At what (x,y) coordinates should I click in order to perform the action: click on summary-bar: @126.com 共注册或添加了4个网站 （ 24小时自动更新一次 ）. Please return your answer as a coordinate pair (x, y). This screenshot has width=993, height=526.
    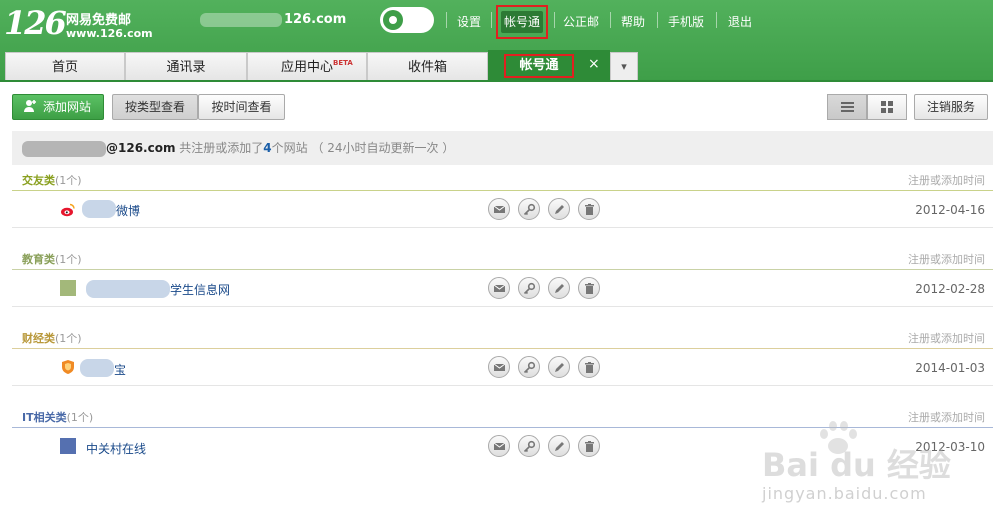
    Looking at the image, I should click on (502, 148).